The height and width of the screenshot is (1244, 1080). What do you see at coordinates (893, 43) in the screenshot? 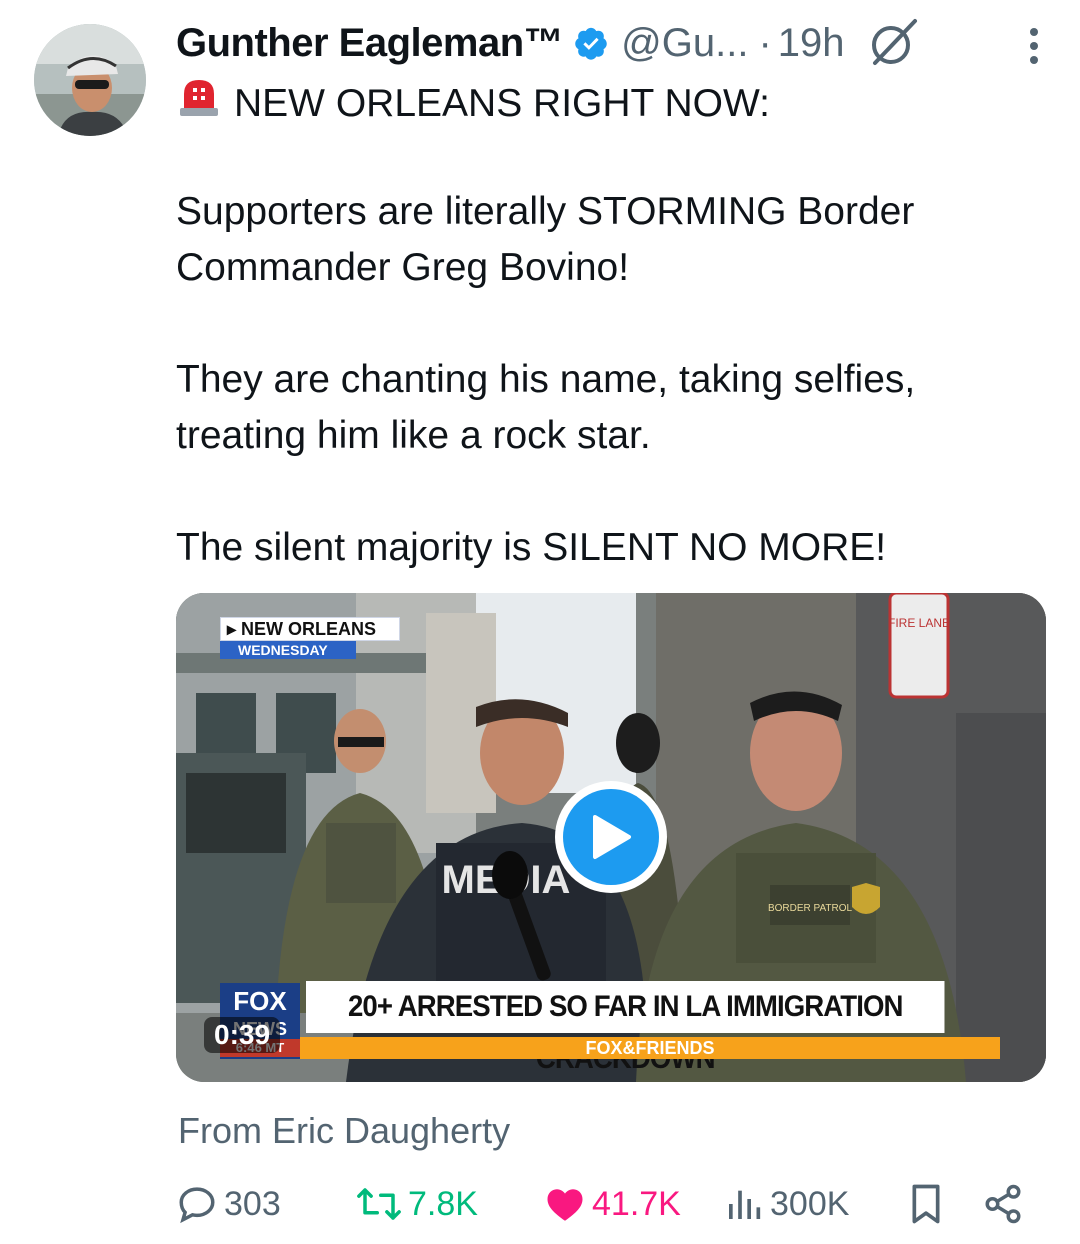
I see `grok-icon` at bounding box center [893, 43].